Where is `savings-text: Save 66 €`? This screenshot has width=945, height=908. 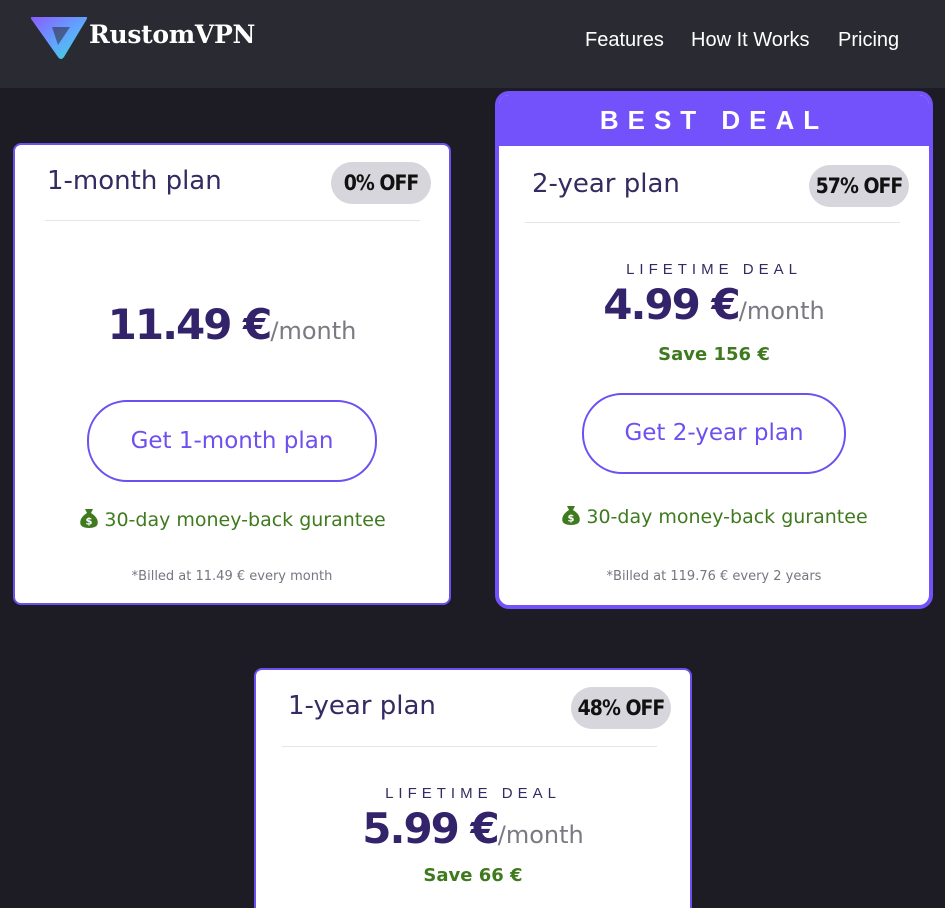
savings-text: Save 66 € is located at coordinates (473, 875).